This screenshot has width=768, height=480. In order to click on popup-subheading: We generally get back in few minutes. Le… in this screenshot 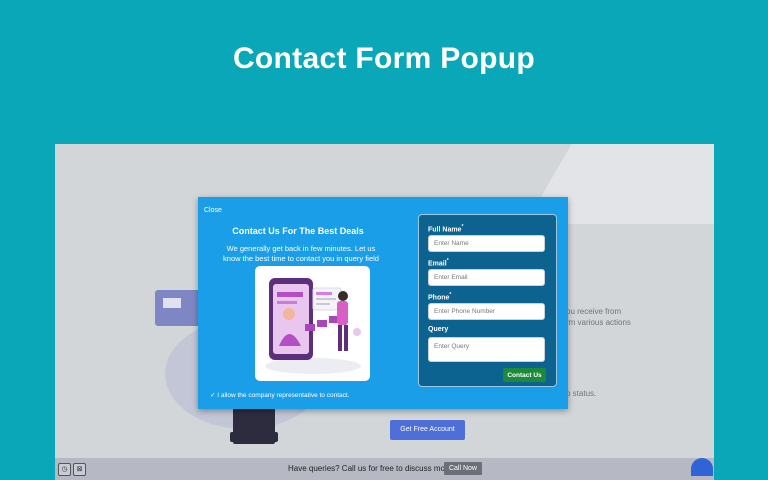, I will do `click(301, 253)`.